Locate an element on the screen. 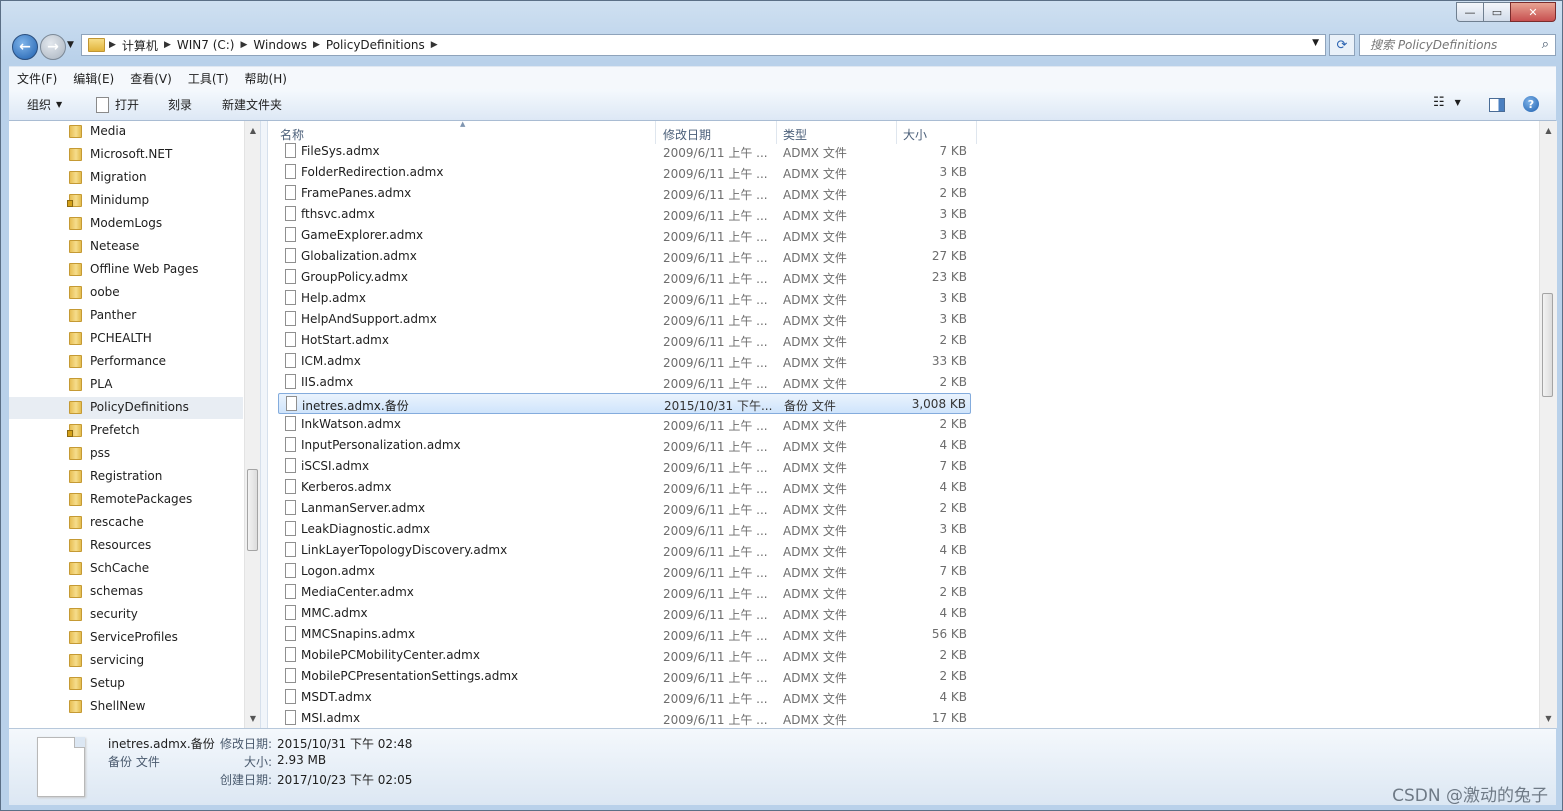  recent-pages-dropdown: ▼ is located at coordinates (70, 45).